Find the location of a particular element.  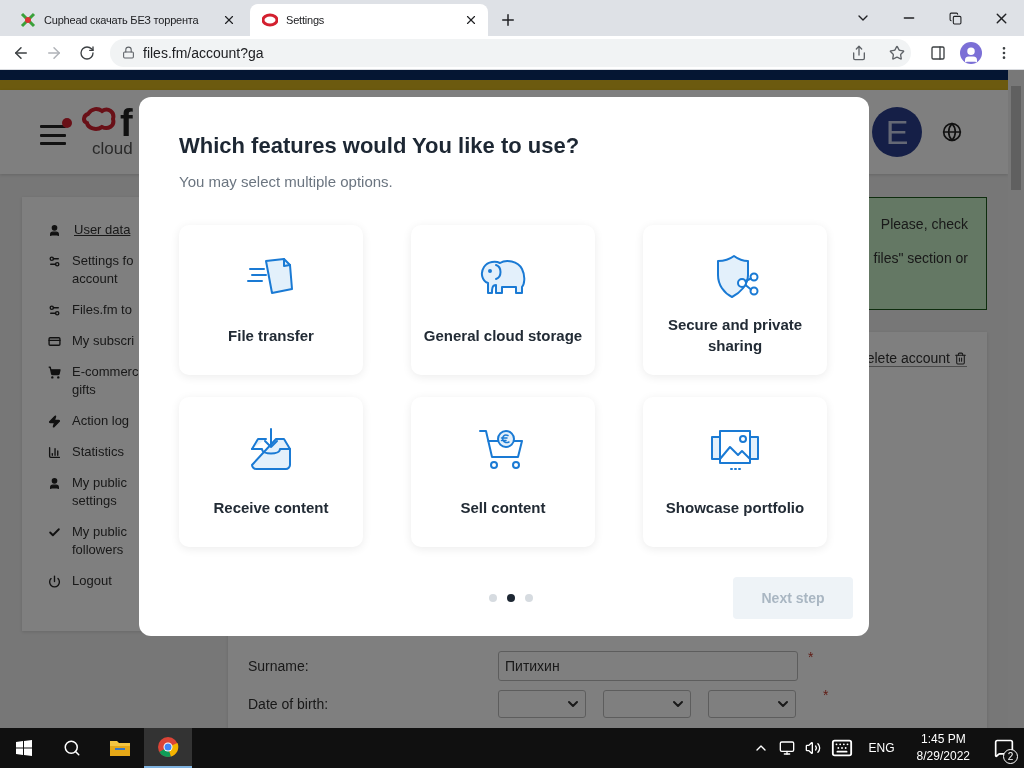

address-bar: files.fm/account?ga is located at coordinates (510, 52).